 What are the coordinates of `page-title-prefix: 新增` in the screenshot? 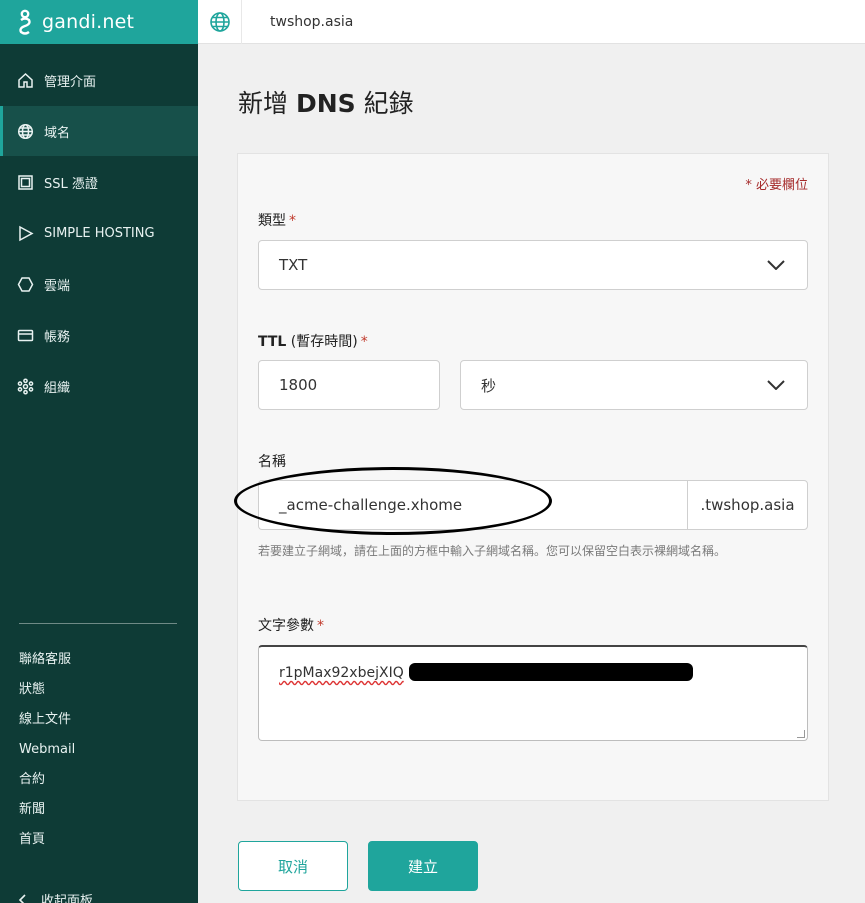 It's located at (267, 103).